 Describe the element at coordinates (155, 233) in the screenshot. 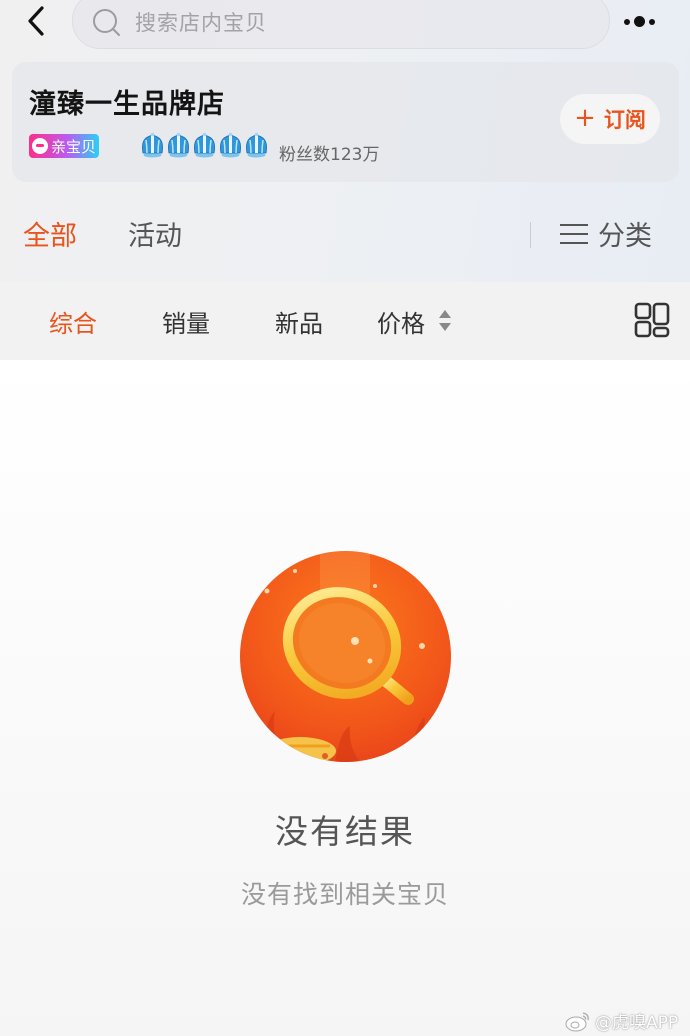

I see `tab-activity: 活动` at that location.